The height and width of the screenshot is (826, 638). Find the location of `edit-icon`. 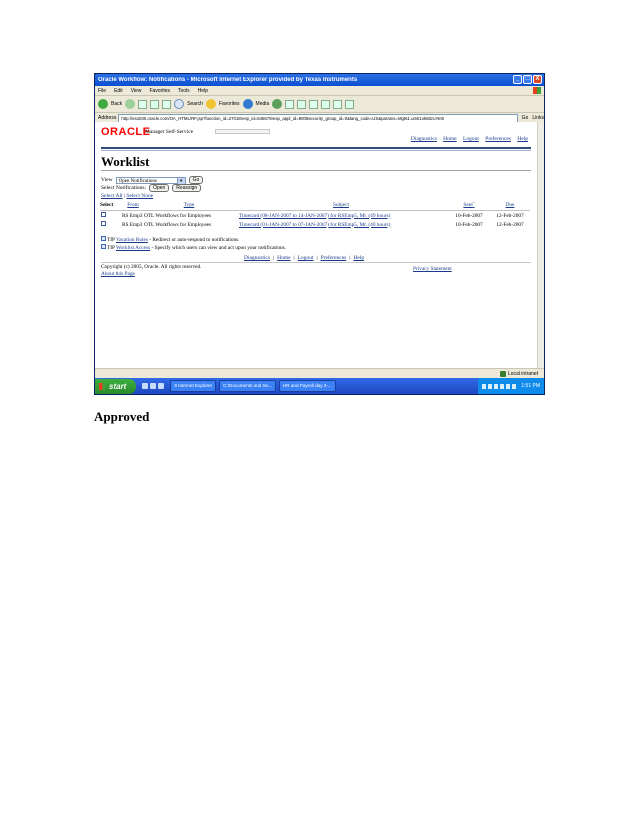

edit-icon is located at coordinates (314, 104).